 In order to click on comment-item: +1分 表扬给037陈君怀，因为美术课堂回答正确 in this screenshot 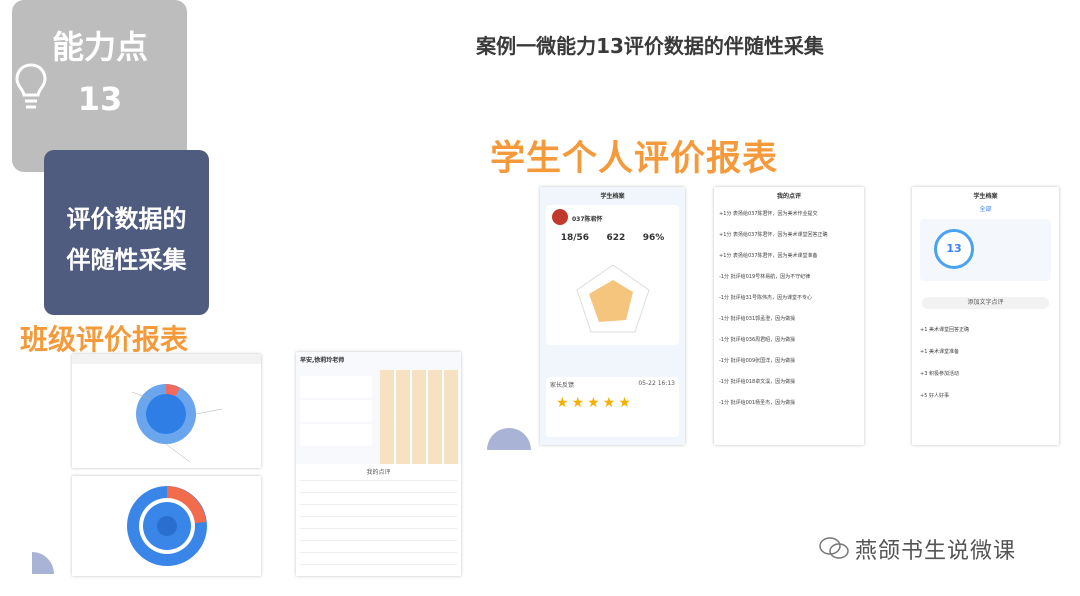, I will do `click(773, 235)`.